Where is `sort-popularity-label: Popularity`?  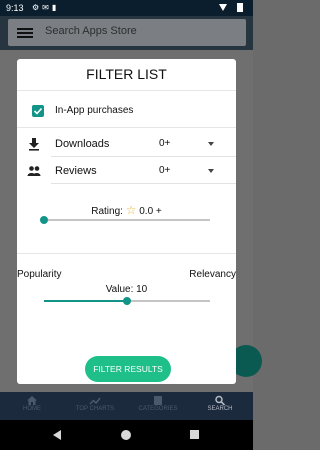
sort-popularity-label: Popularity is located at coordinates (39, 274).